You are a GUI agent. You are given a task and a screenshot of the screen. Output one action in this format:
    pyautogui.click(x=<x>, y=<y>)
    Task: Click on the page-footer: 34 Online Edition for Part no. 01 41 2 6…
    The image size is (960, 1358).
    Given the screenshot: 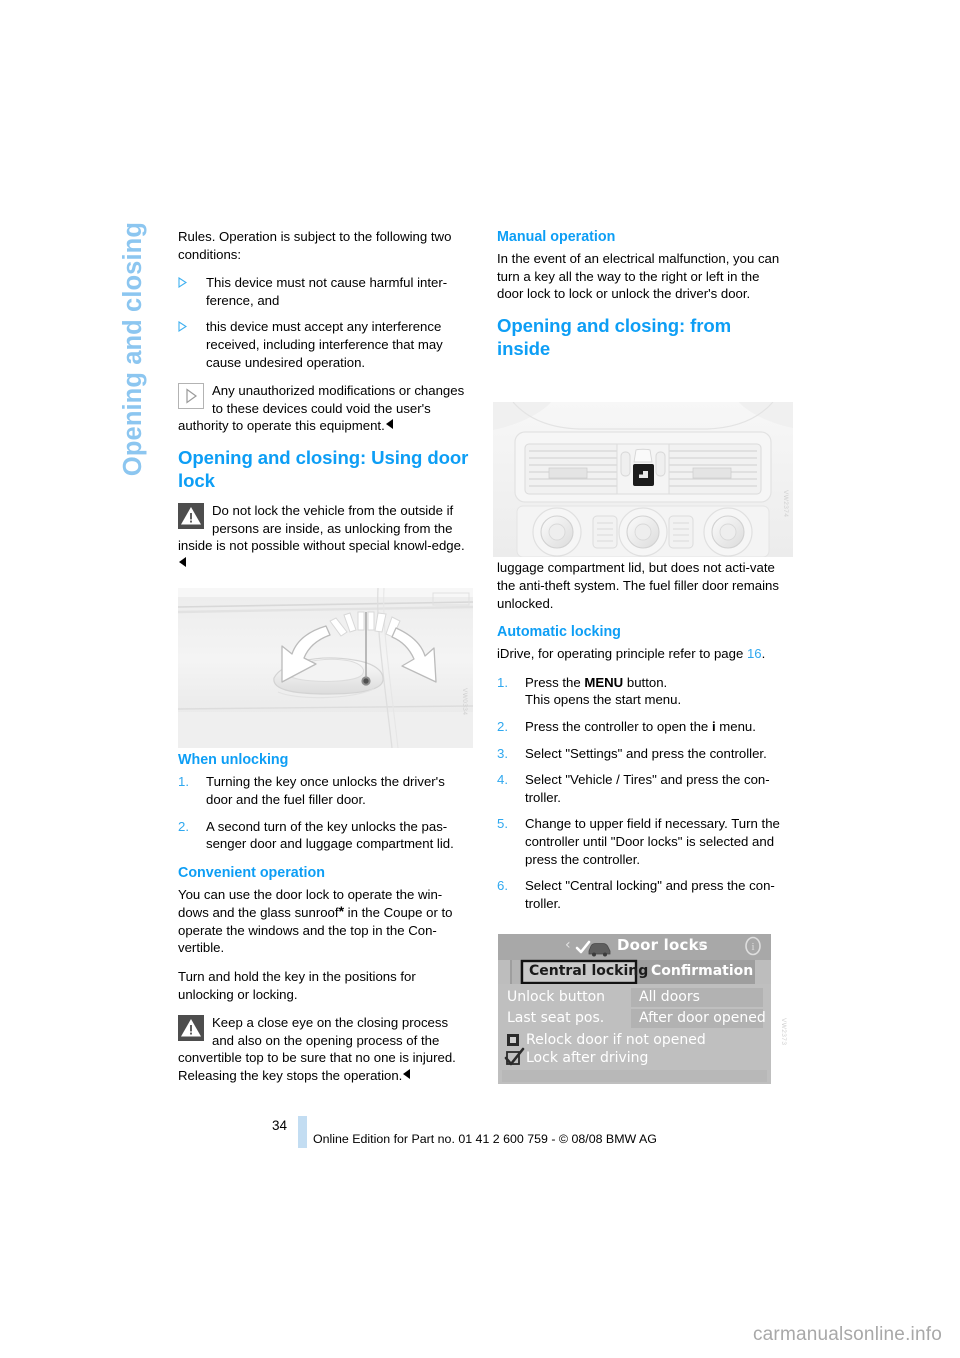 What is the action you would take?
    pyautogui.click(x=498, y=1137)
    